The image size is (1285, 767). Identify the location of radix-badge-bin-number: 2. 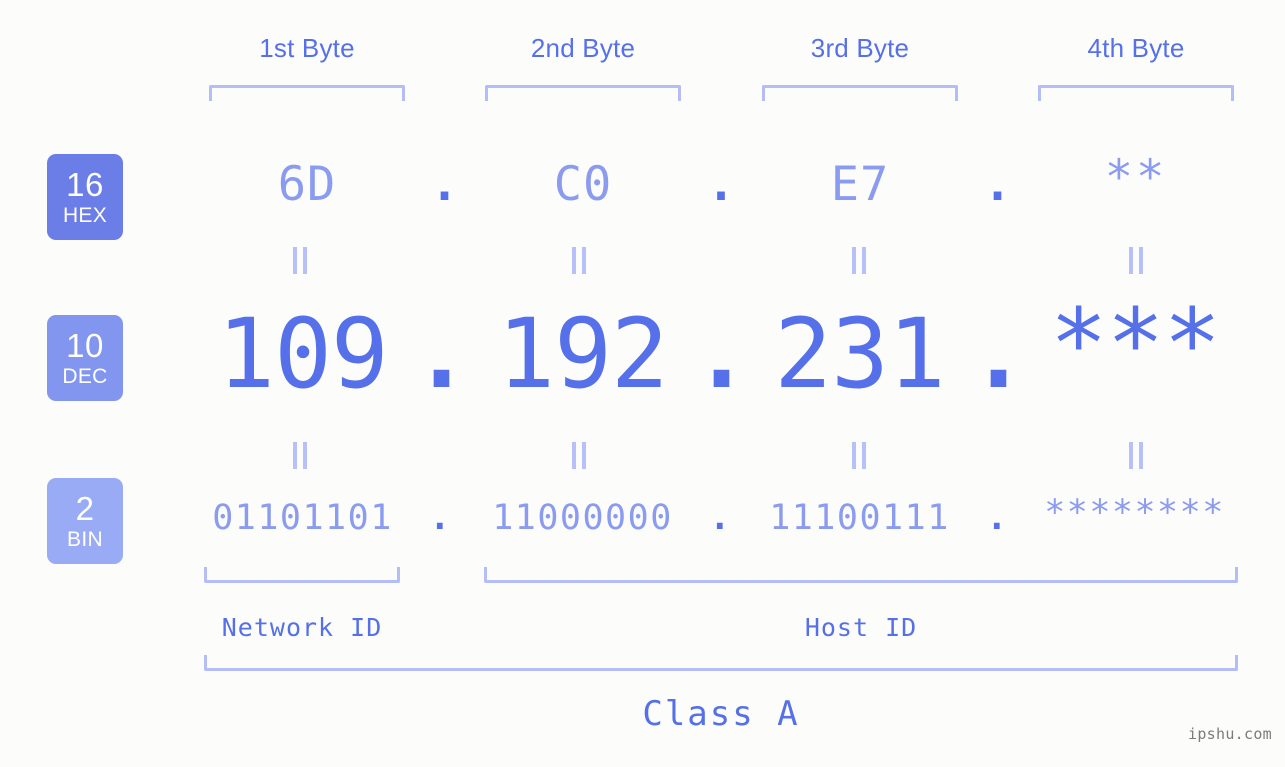
(85, 508).